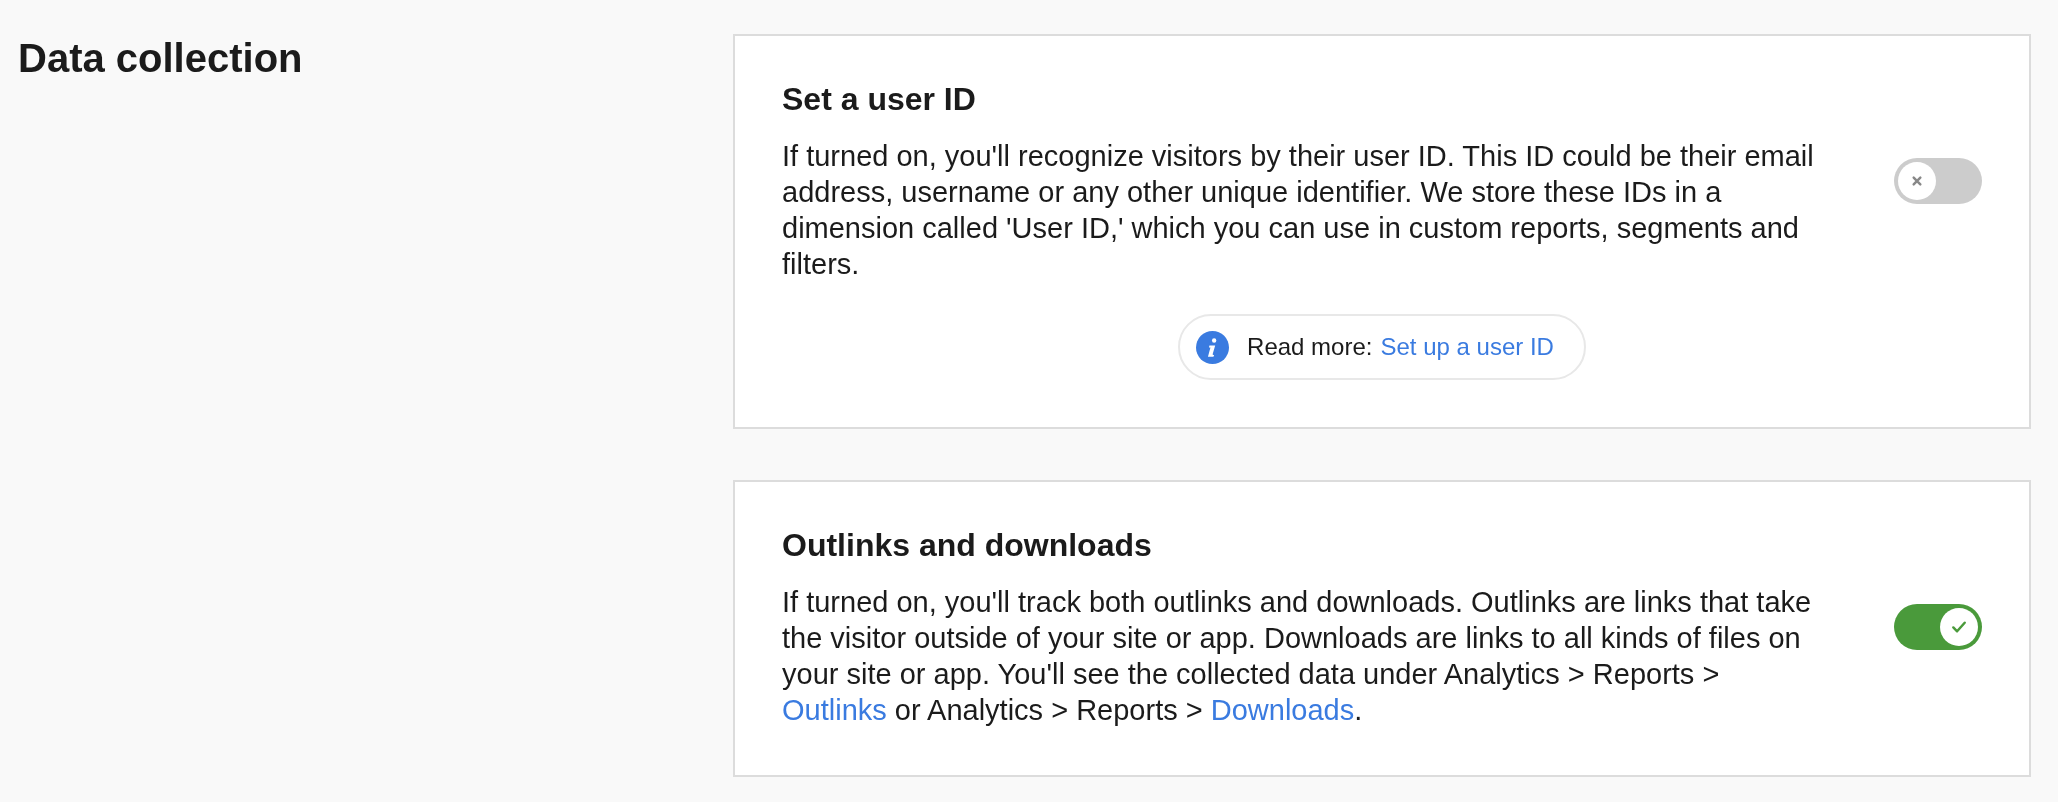 This screenshot has height=802, width=2058. What do you see at coordinates (967, 545) in the screenshot?
I see `card-title: Outlinks and downloads` at bounding box center [967, 545].